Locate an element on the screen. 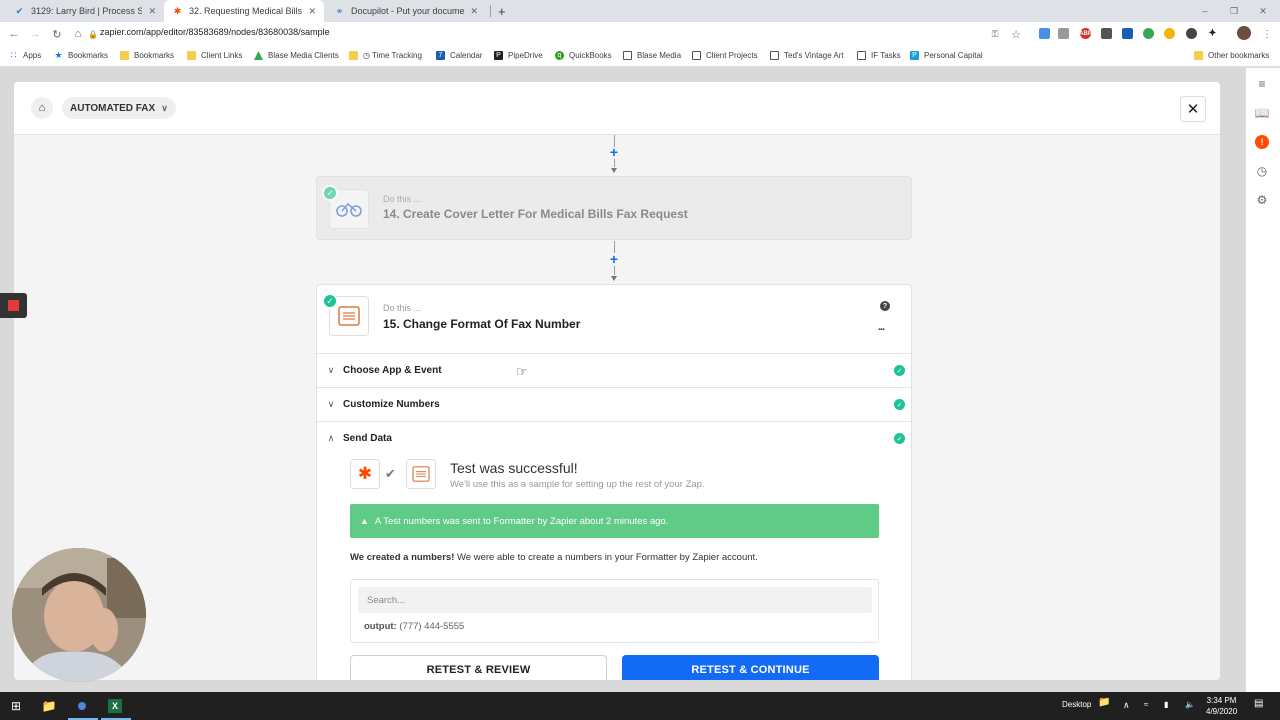 This screenshot has height=720, width=1280. bookmark-star-icon: ☆ is located at coordinates (1016, 34).